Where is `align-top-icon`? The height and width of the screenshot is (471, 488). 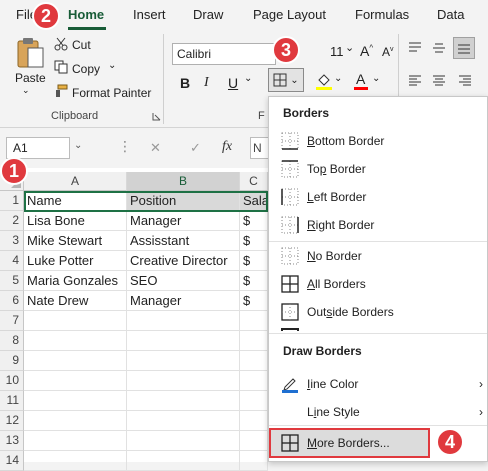 align-top-icon is located at coordinates (415, 48).